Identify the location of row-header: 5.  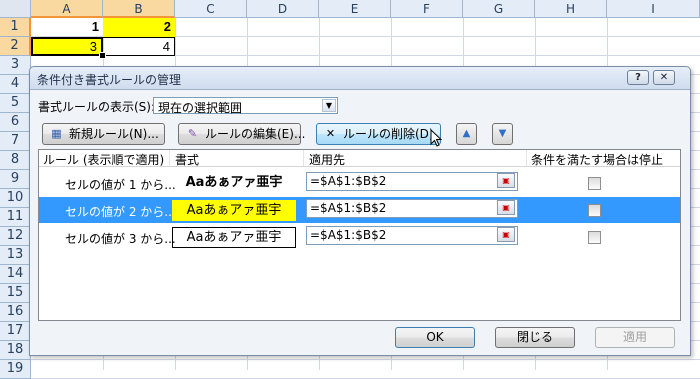
(15, 103).